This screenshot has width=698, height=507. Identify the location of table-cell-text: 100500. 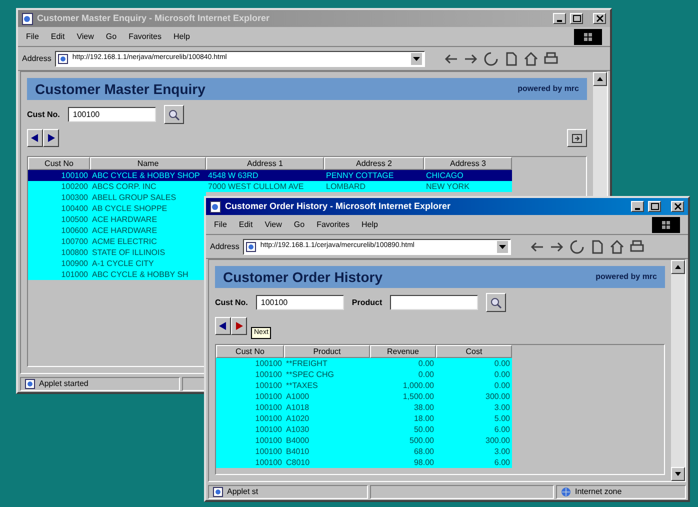
(74, 219).